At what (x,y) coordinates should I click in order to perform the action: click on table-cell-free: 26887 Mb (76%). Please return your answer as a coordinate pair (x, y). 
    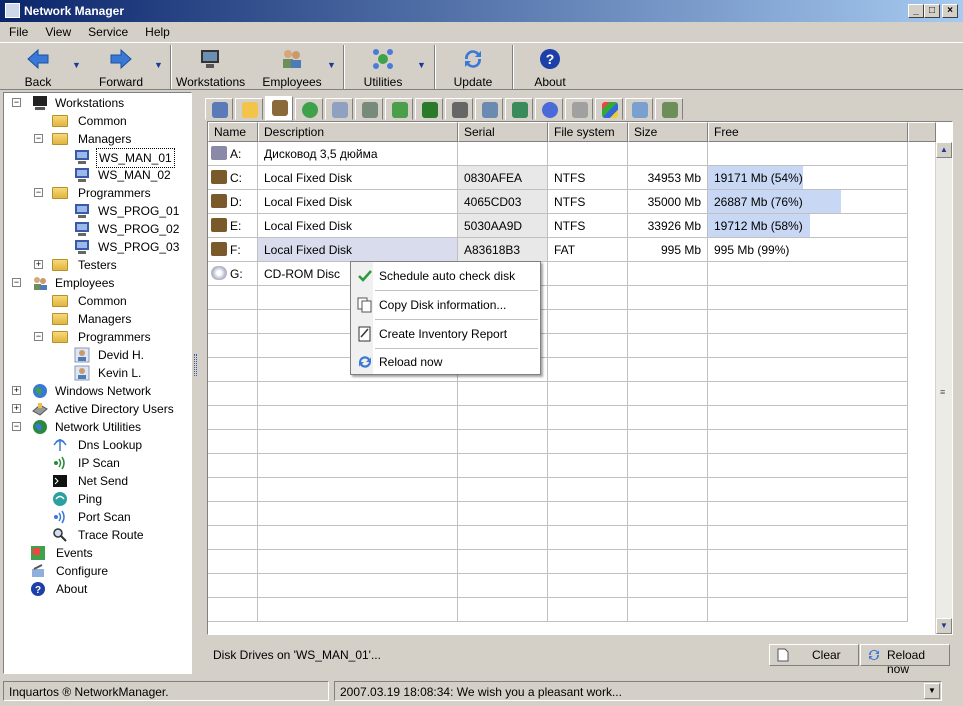
    Looking at the image, I should click on (808, 202).